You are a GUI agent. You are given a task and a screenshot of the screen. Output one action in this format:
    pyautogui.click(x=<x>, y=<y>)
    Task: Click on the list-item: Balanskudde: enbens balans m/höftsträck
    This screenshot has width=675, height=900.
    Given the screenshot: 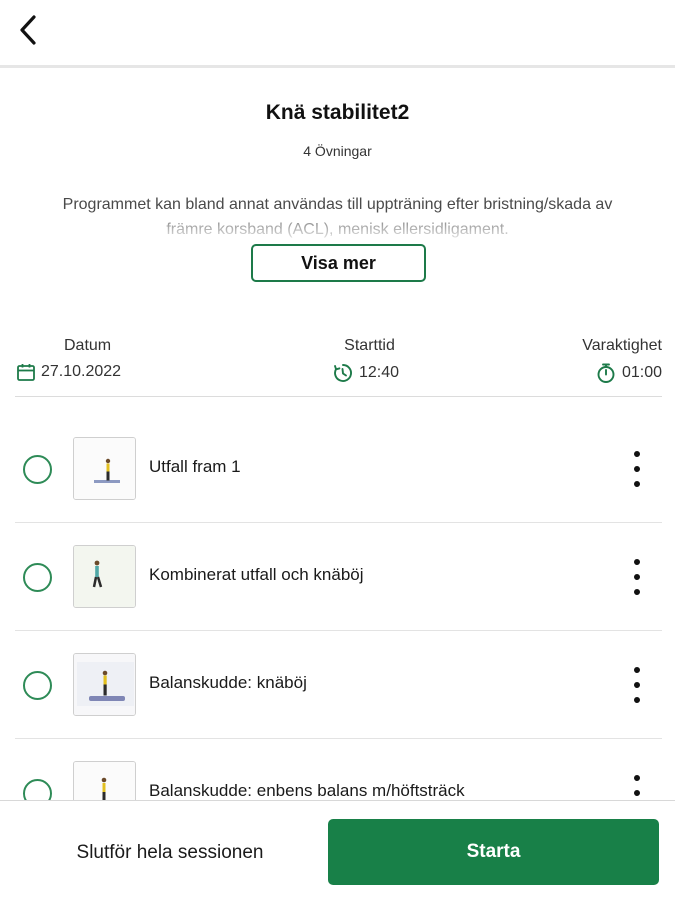 What is the action you would take?
    pyautogui.click(x=337, y=769)
    